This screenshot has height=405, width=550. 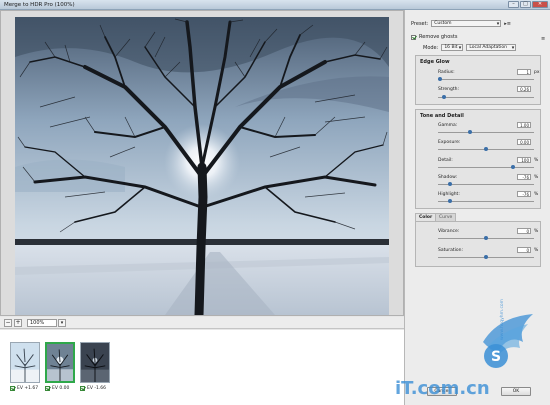 What do you see at coordinates (524, 72) in the screenshot?
I see `radius-input: 1` at bounding box center [524, 72].